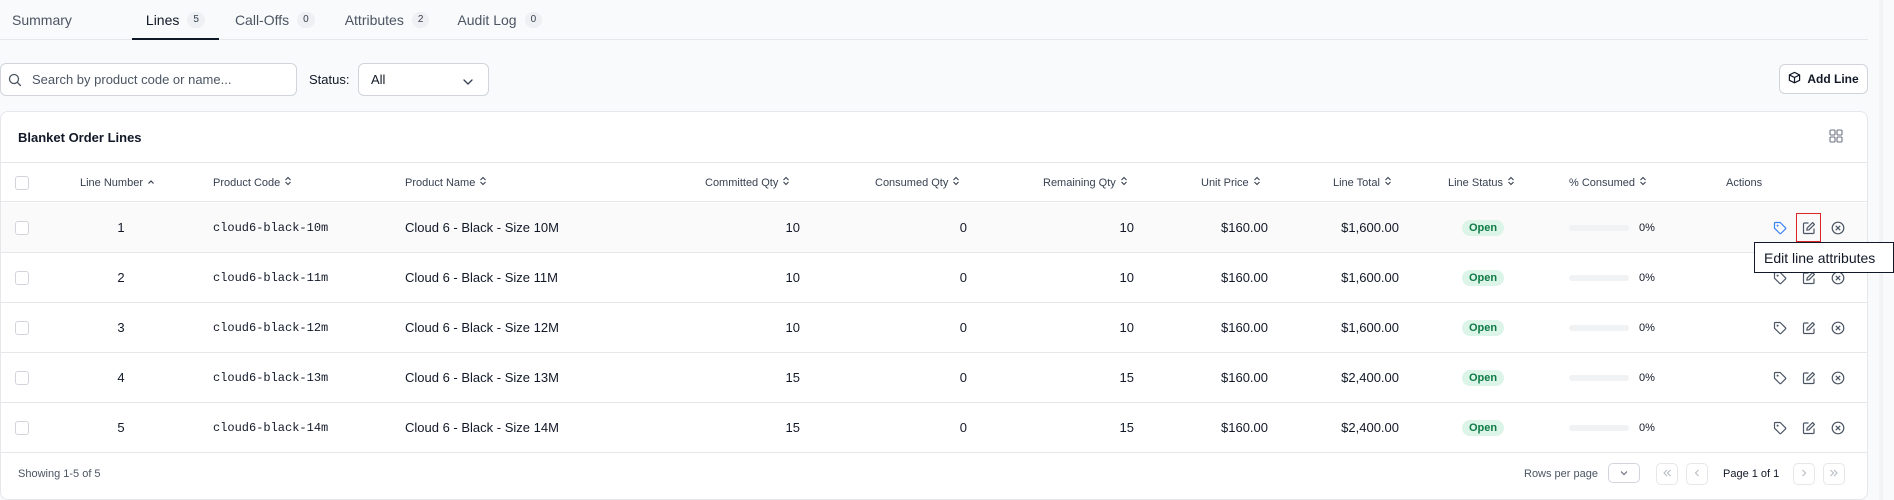  I want to click on tab-attributes: Attributes 2, so click(387, 19).